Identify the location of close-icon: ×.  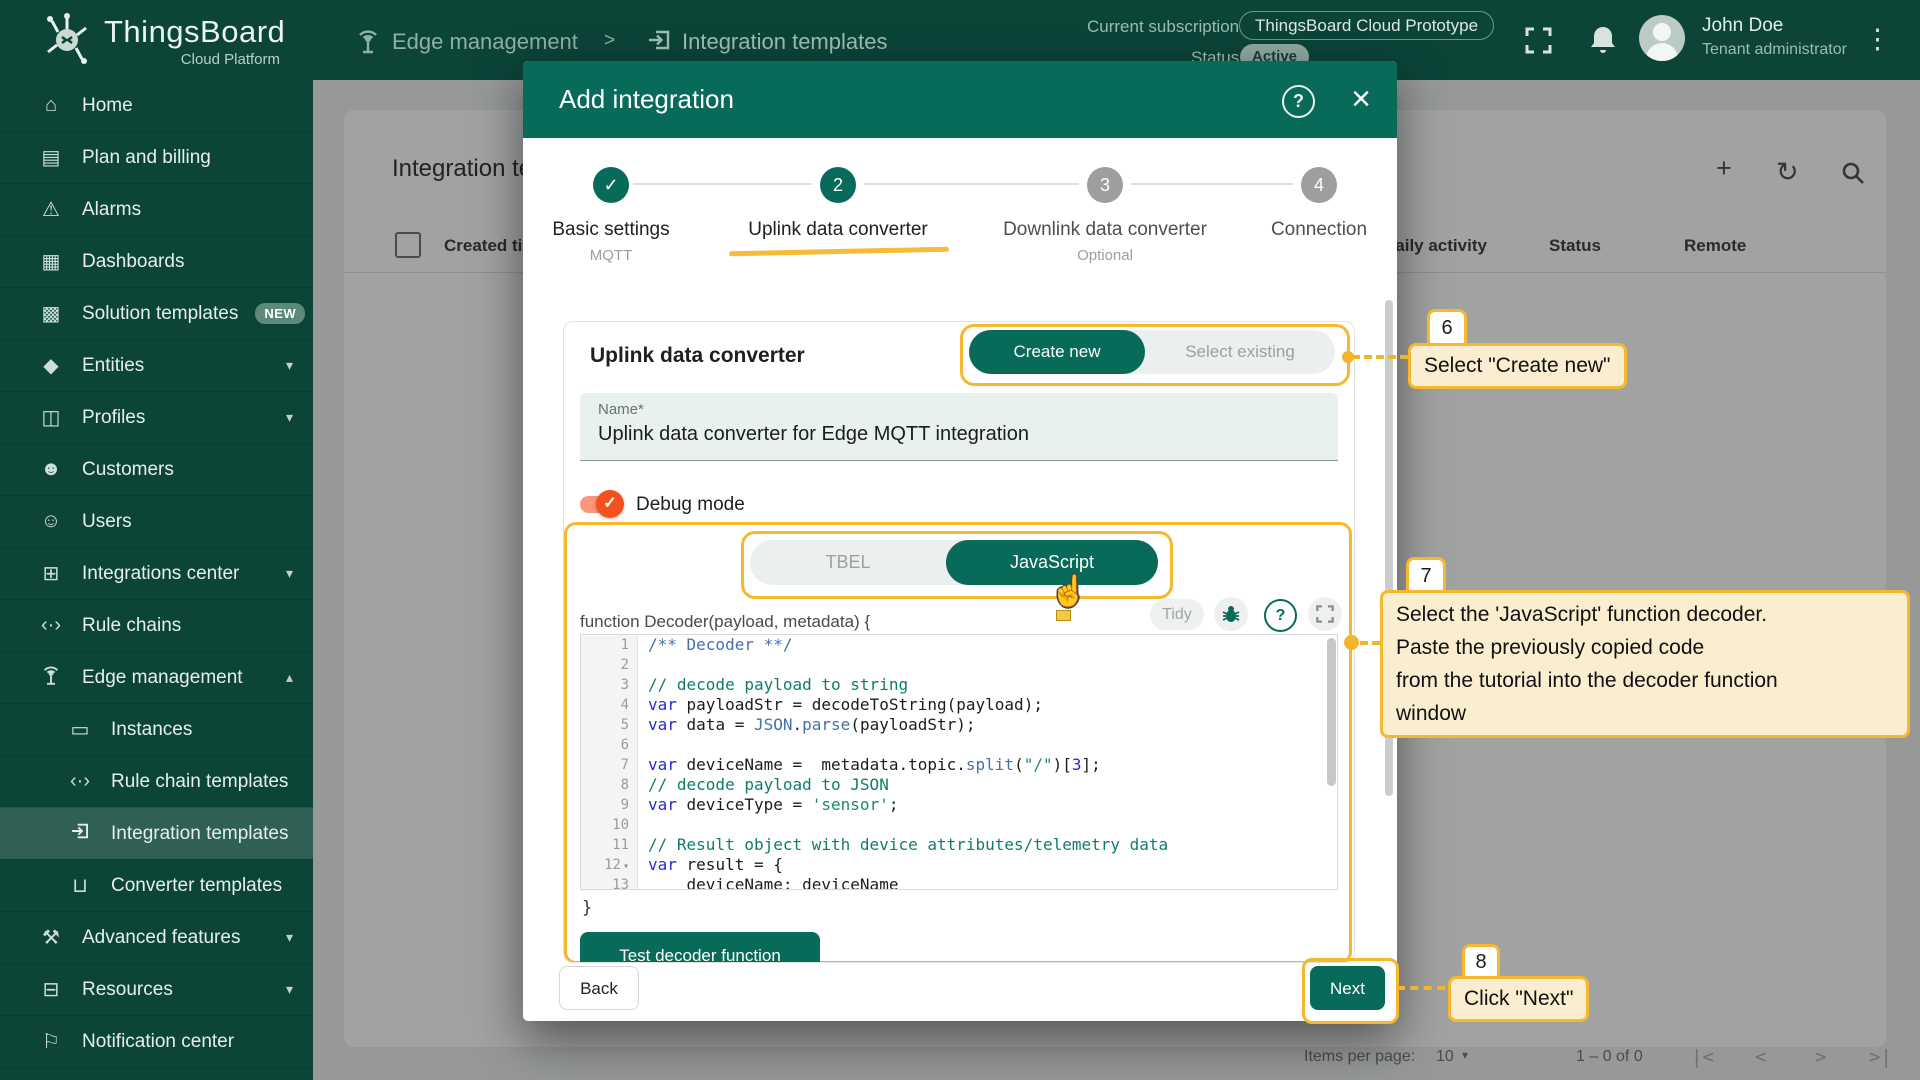
(1361, 99).